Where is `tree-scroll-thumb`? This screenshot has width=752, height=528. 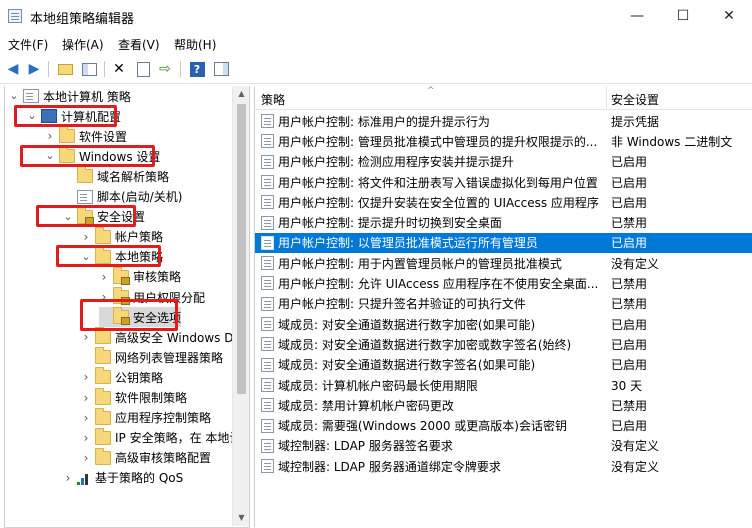 tree-scroll-thumb is located at coordinates (241, 249).